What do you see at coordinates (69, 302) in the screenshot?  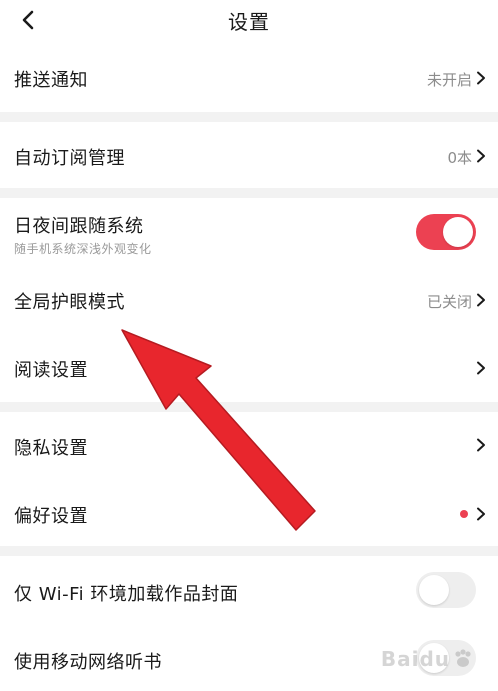 I see `setting-label: 全局护眼模式` at bounding box center [69, 302].